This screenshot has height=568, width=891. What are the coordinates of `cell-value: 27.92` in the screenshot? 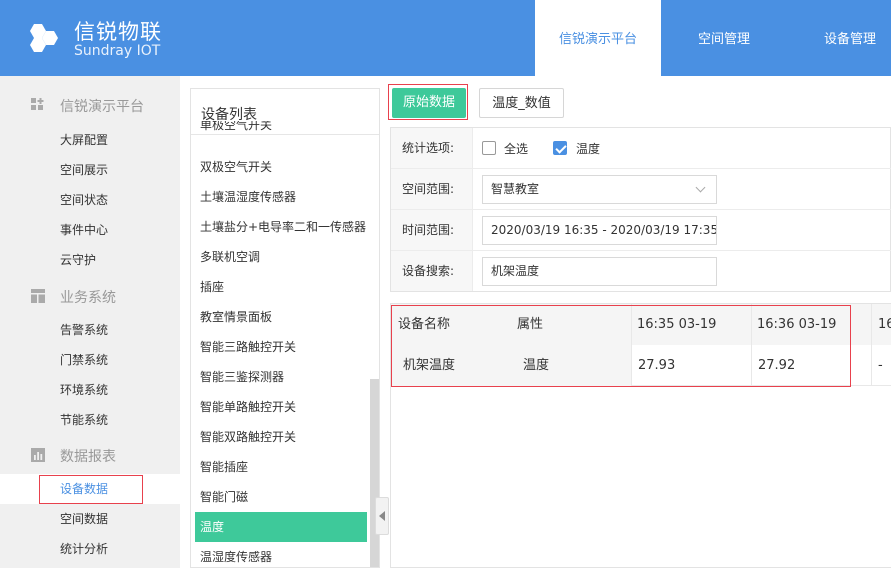 It's located at (812, 365).